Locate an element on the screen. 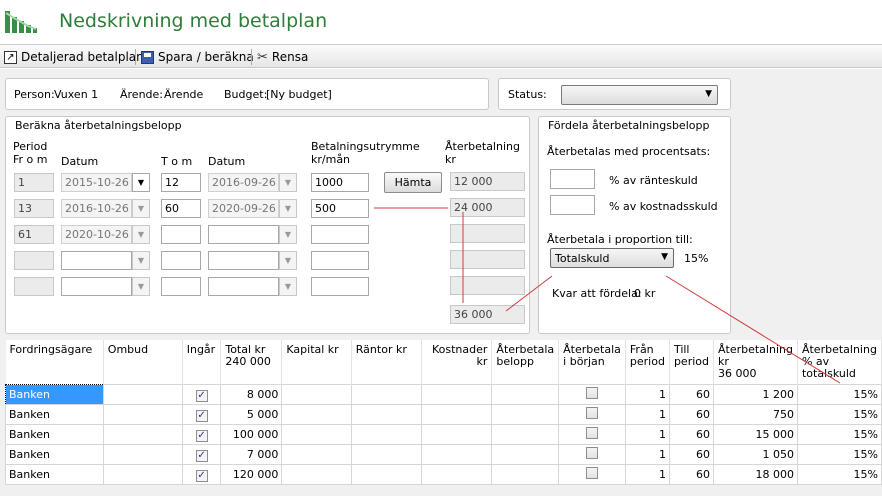  period-to-field: 60 is located at coordinates (181, 208).